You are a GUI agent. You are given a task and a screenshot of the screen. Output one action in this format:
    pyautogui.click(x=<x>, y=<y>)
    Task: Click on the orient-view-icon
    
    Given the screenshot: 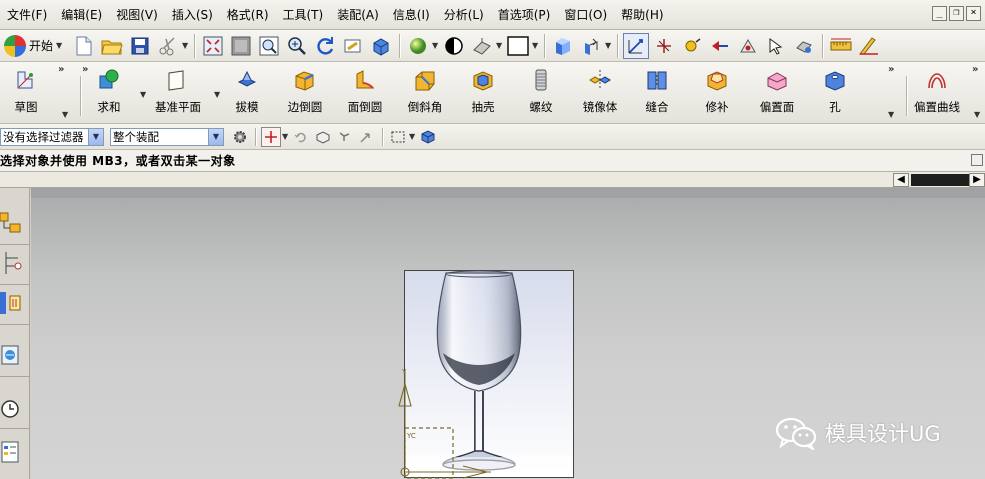 What is the action you would take?
    pyautogui.click(x=482, y=46)
    